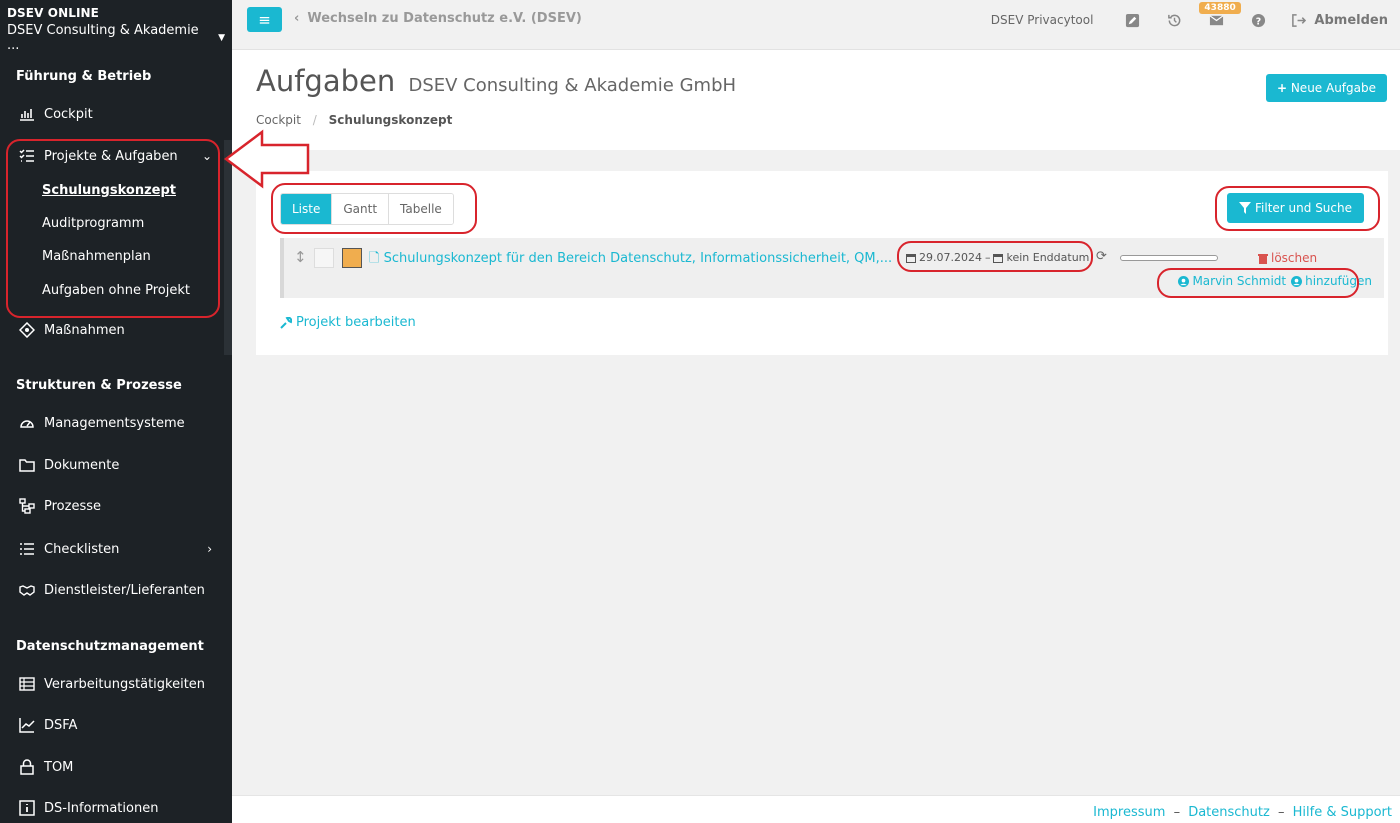 Image resolution: width=1400 pixels, height=823 pixels. What do you see at coordinates (1297, 281) in the screenshot?
I see `user-circle-icon` at bounding box center [1297, 281].